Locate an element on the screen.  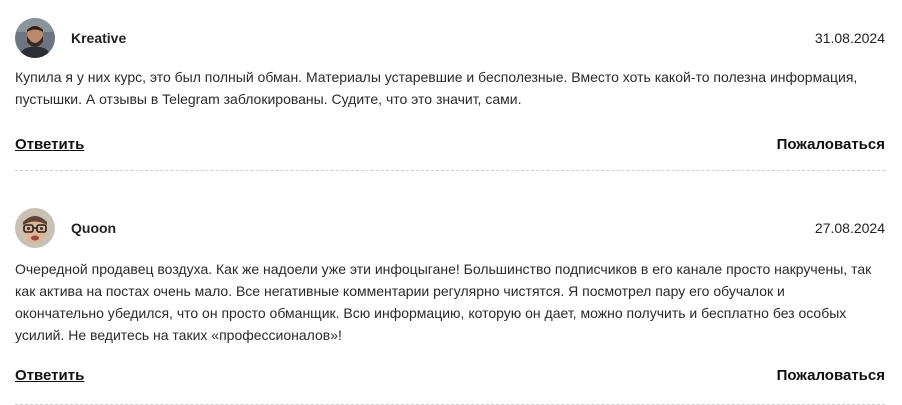
comment-divider is located at coordinates (450, 170).